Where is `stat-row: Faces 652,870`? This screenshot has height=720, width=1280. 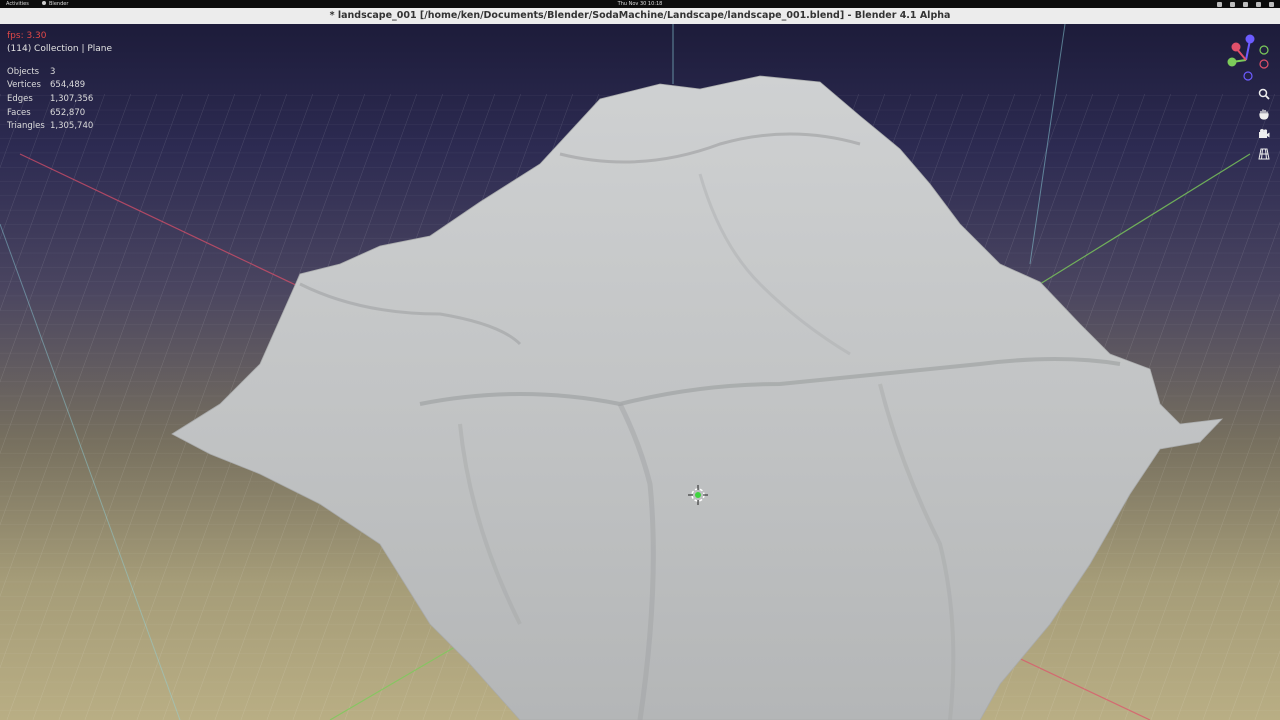
stat-row: Faces 652,870 is located at coordinates (50, 113).